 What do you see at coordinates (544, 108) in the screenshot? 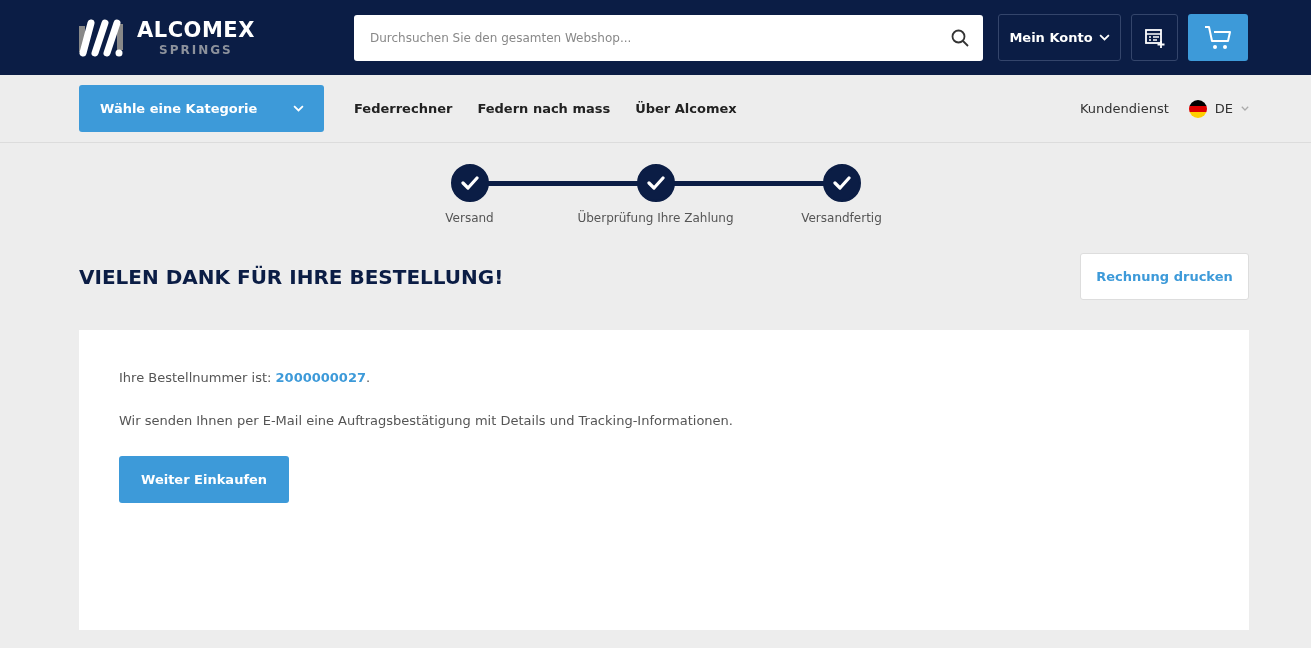
I see `nav-link: Federn nach mass` at bounding box center [544, 108].